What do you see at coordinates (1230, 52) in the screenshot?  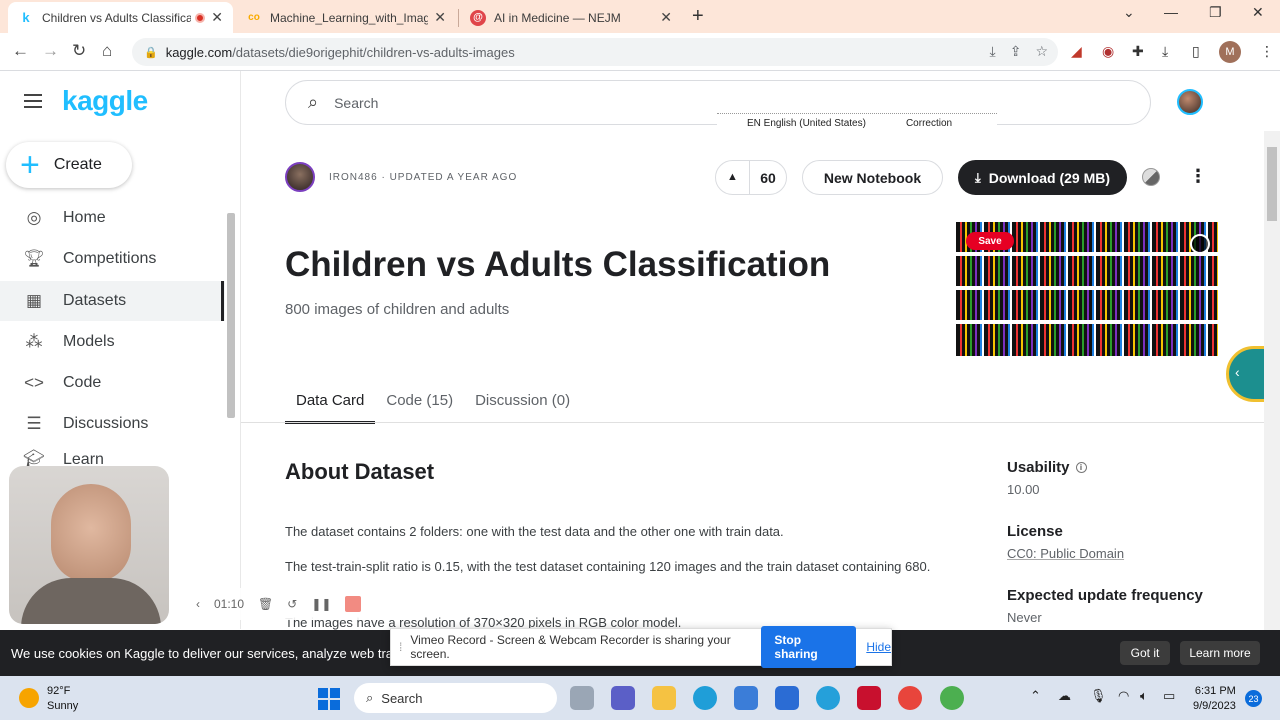 I see `profile-avatar: M` at bounding box center [1230, 52].